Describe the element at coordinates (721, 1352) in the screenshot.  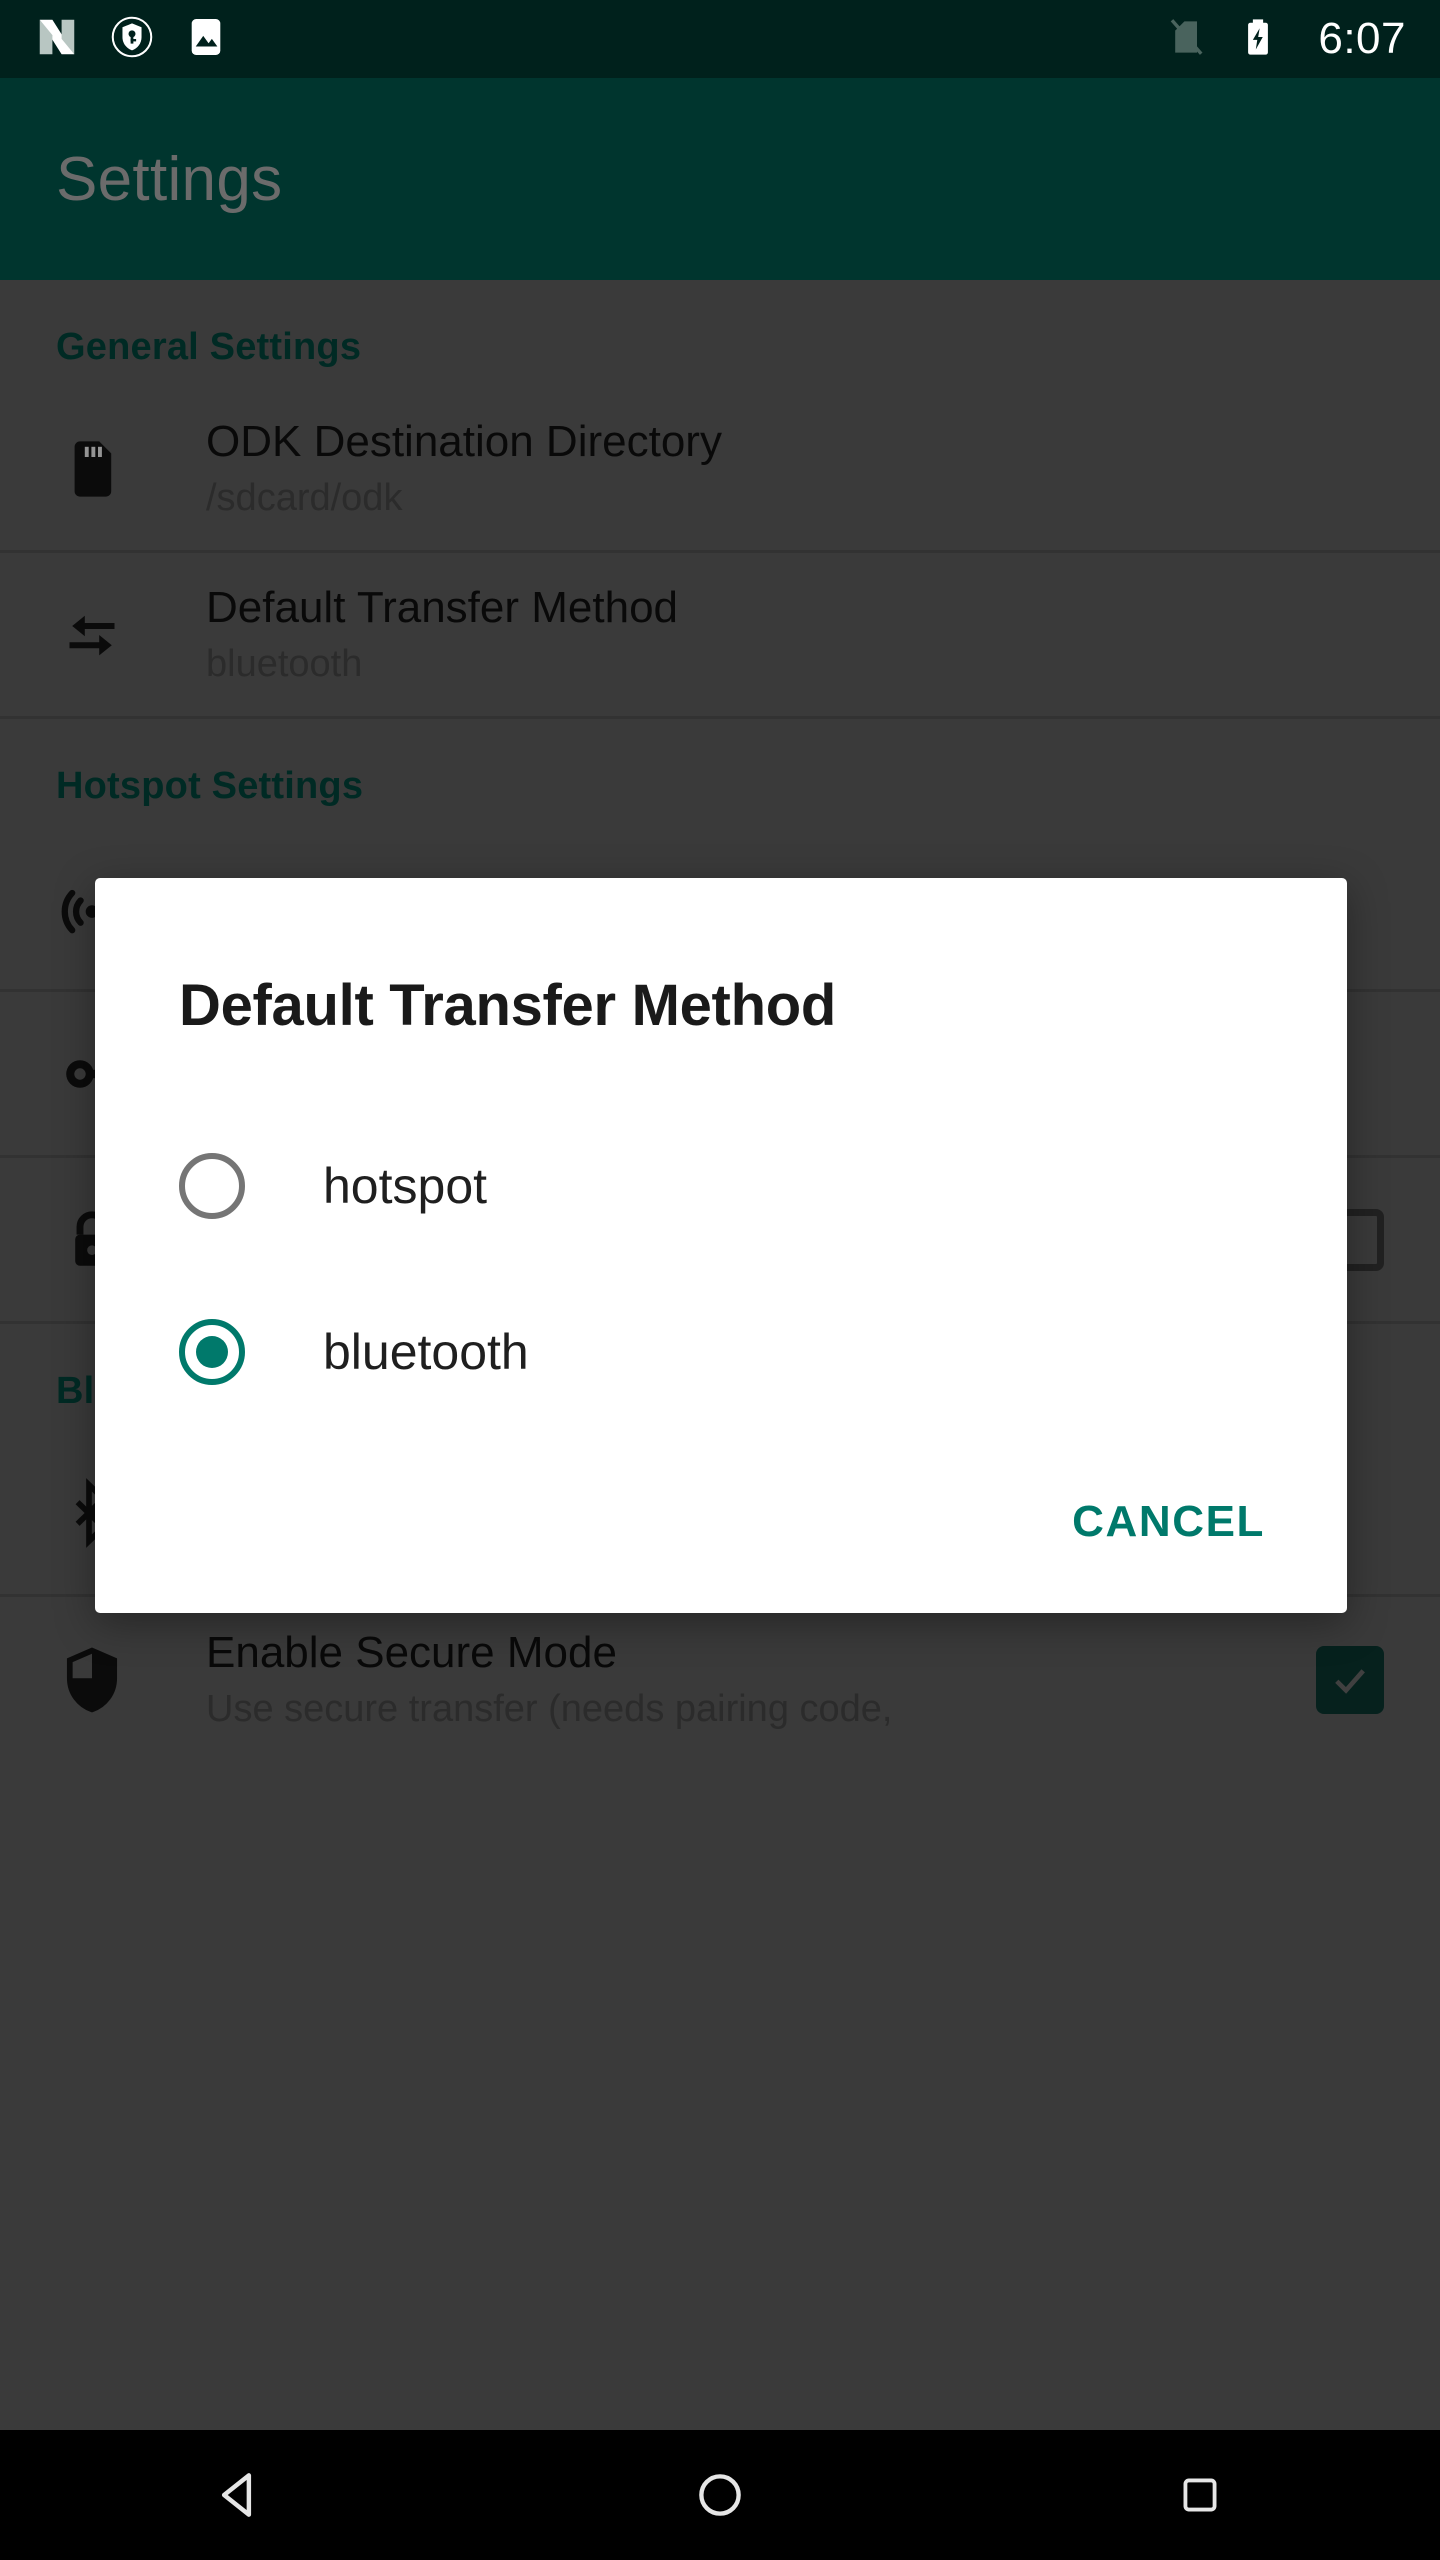
I see `radio-option-bluetooth: bluetooth` at that location.